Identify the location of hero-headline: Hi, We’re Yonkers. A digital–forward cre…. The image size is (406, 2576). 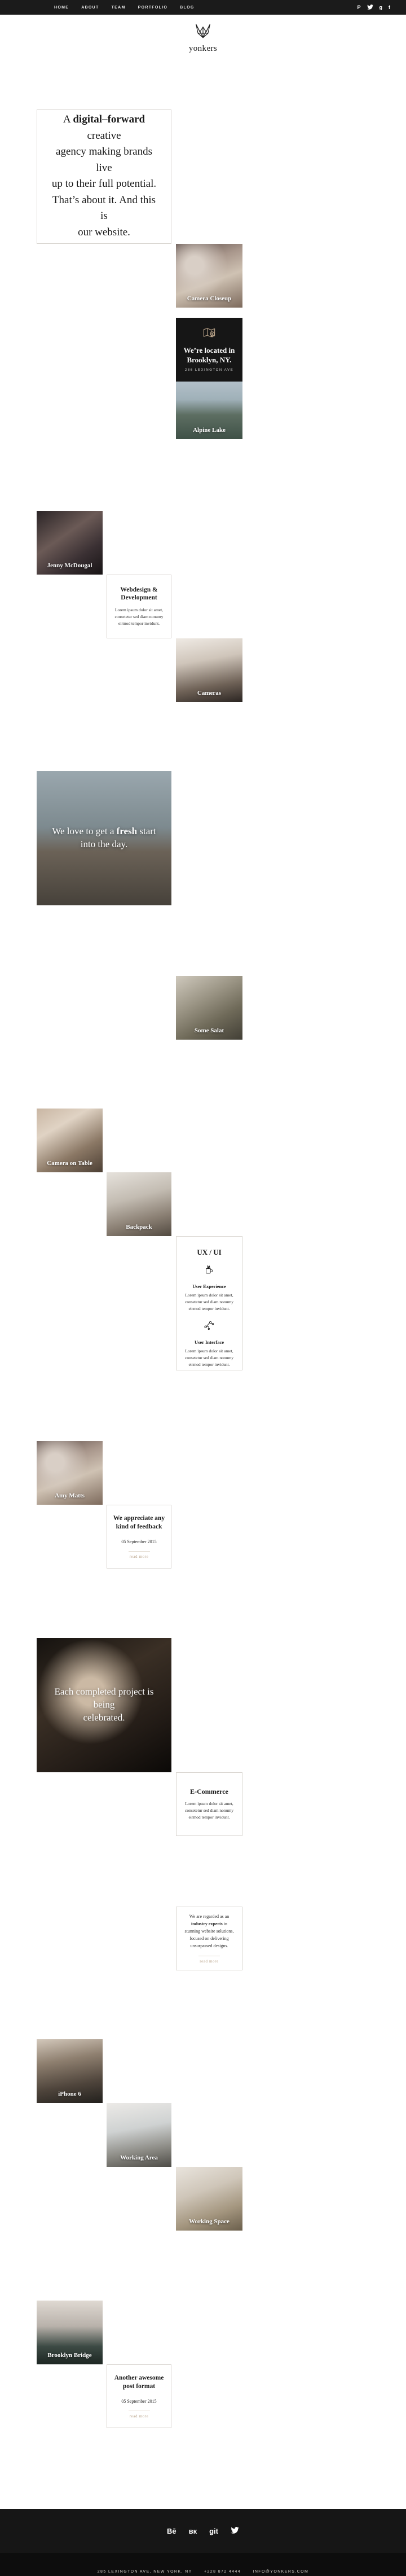
(104, 175).